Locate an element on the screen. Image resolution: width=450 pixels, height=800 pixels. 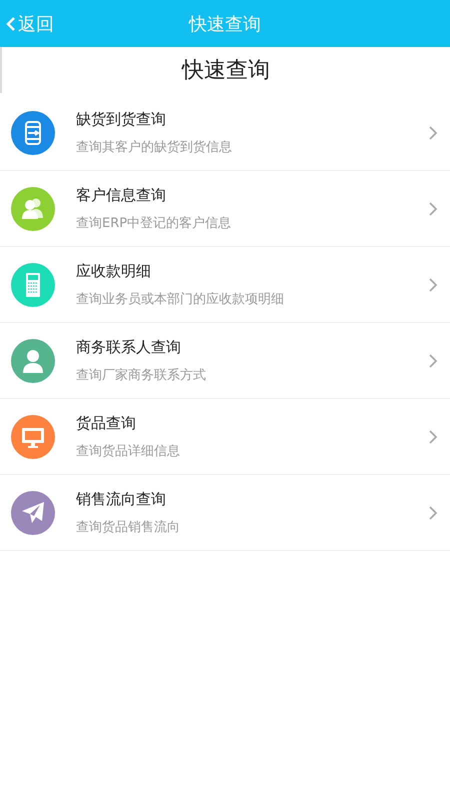
item-title: 货品查询 is located at coordinates (106, 423).